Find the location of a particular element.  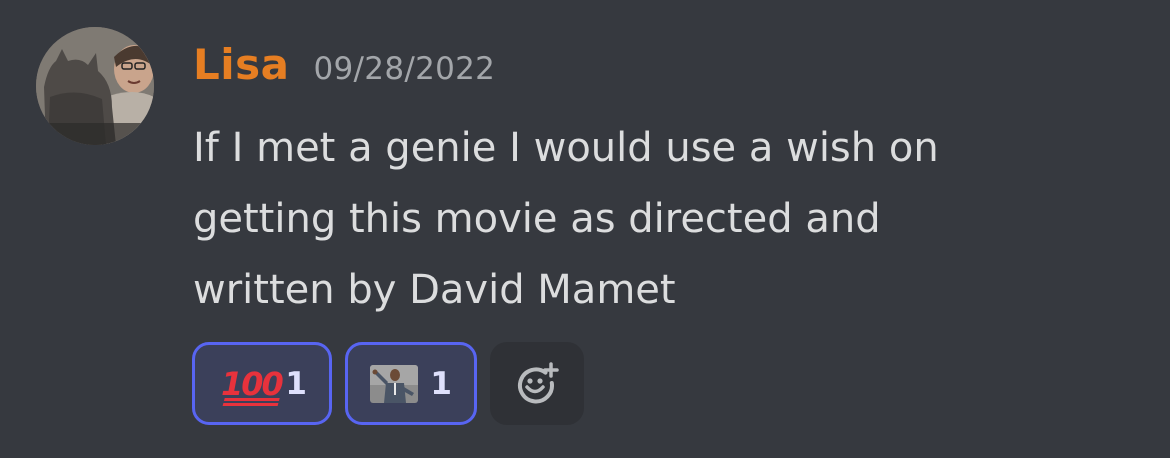

message-line: getting this movie as directed and is located at coordinates (537, 219).